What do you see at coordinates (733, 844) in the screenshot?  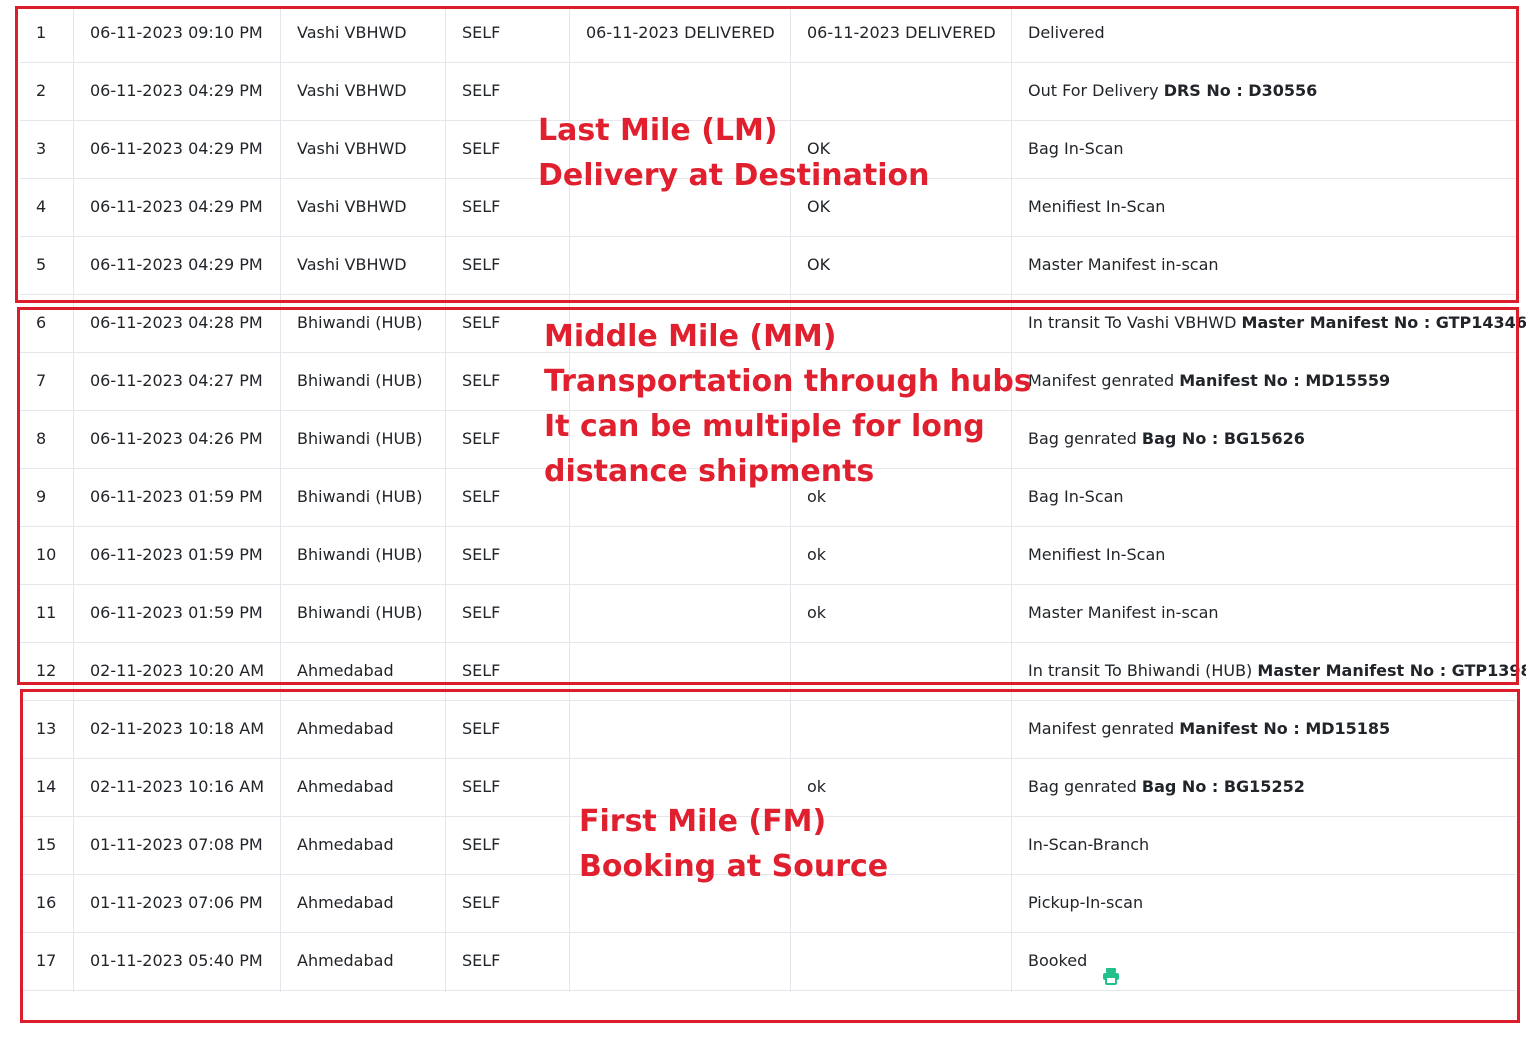 I see `first-mile-annotation: First Mile (FM) Booking at Source` at bounding box center [733, 844].